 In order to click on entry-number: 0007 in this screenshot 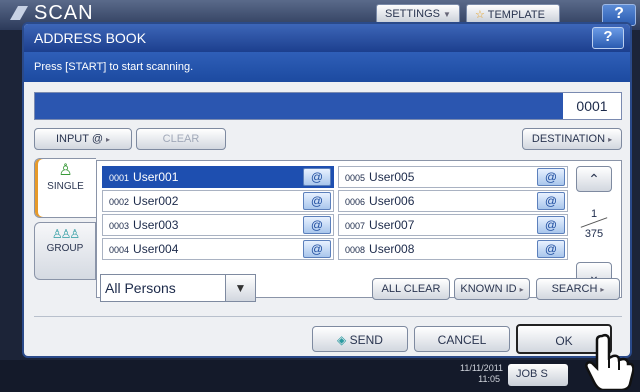, I will do `click(355, 226)`.